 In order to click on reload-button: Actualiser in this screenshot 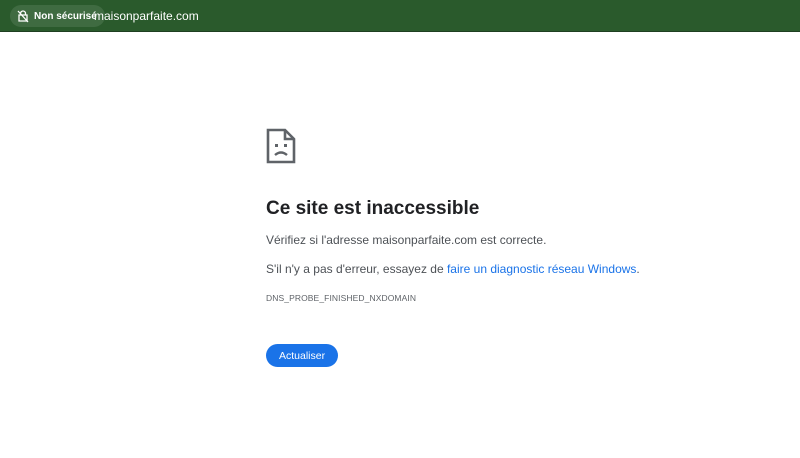, I will do `click(302, 355)`.